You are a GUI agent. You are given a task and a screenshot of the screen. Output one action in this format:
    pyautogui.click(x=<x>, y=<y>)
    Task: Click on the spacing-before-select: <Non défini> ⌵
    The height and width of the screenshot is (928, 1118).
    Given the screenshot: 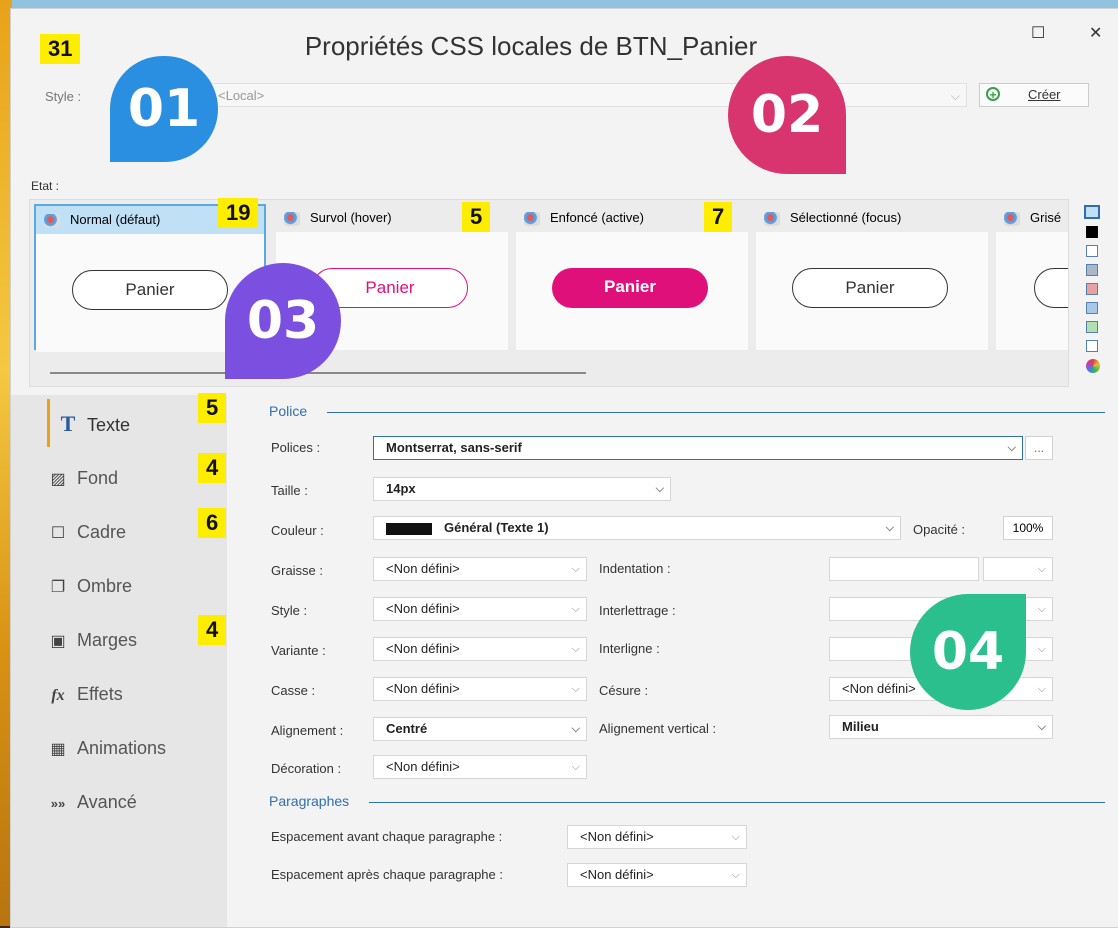 What is the action you would take?
    pyautogui.click(x=657, y=837)
    